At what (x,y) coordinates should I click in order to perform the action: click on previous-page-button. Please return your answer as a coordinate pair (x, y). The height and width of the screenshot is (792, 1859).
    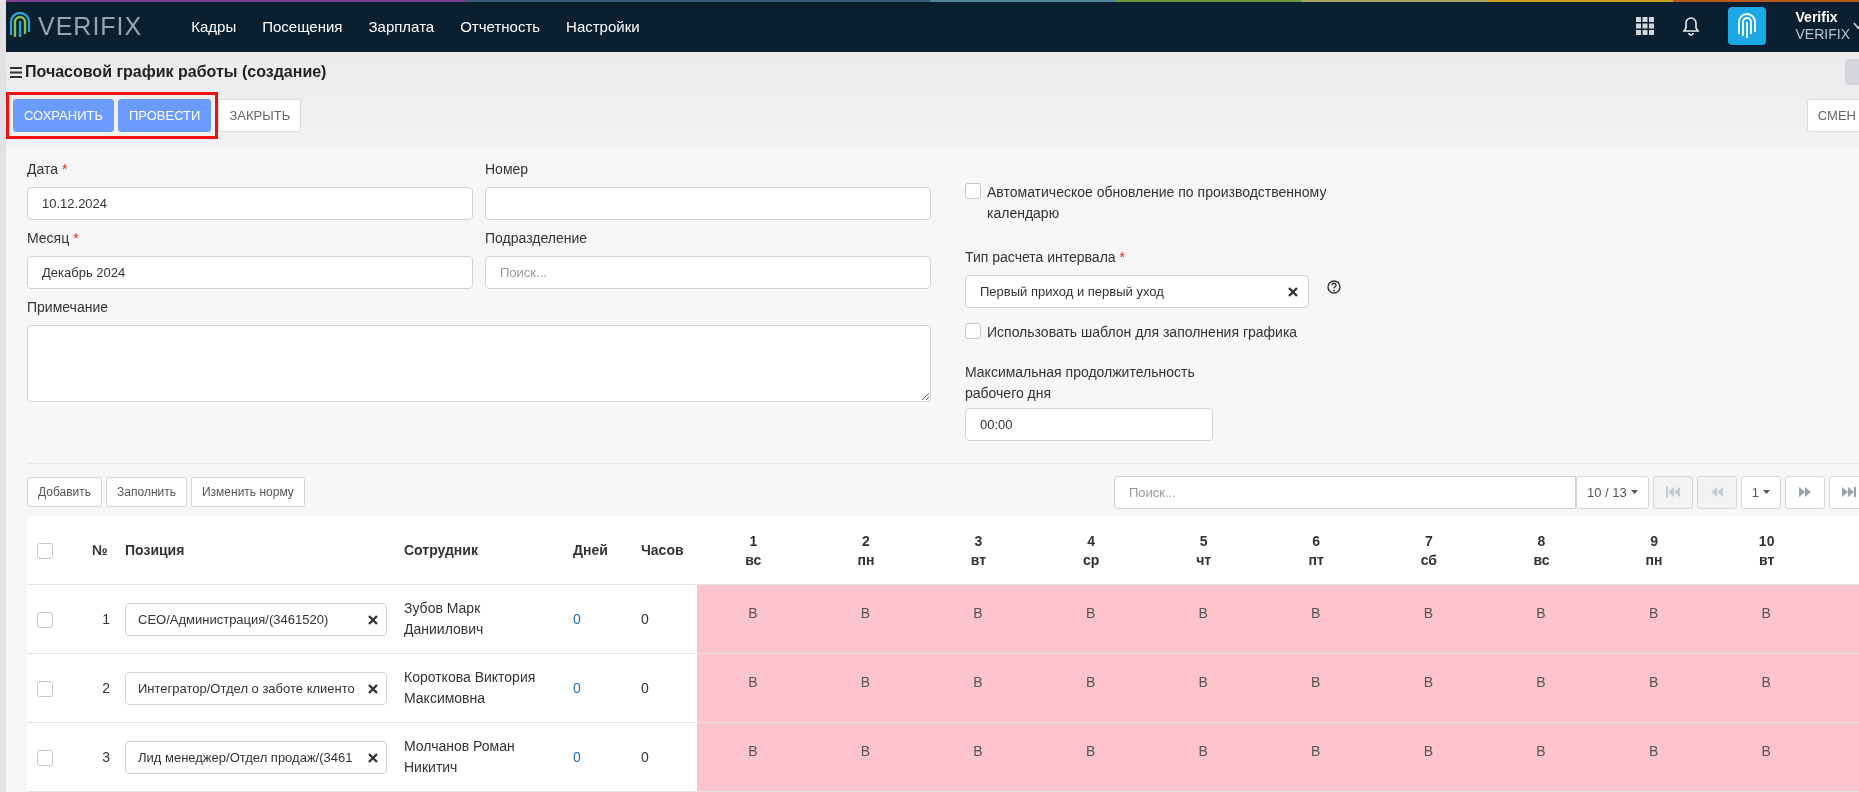
    Looking at the image, I should click on (1716, 492).